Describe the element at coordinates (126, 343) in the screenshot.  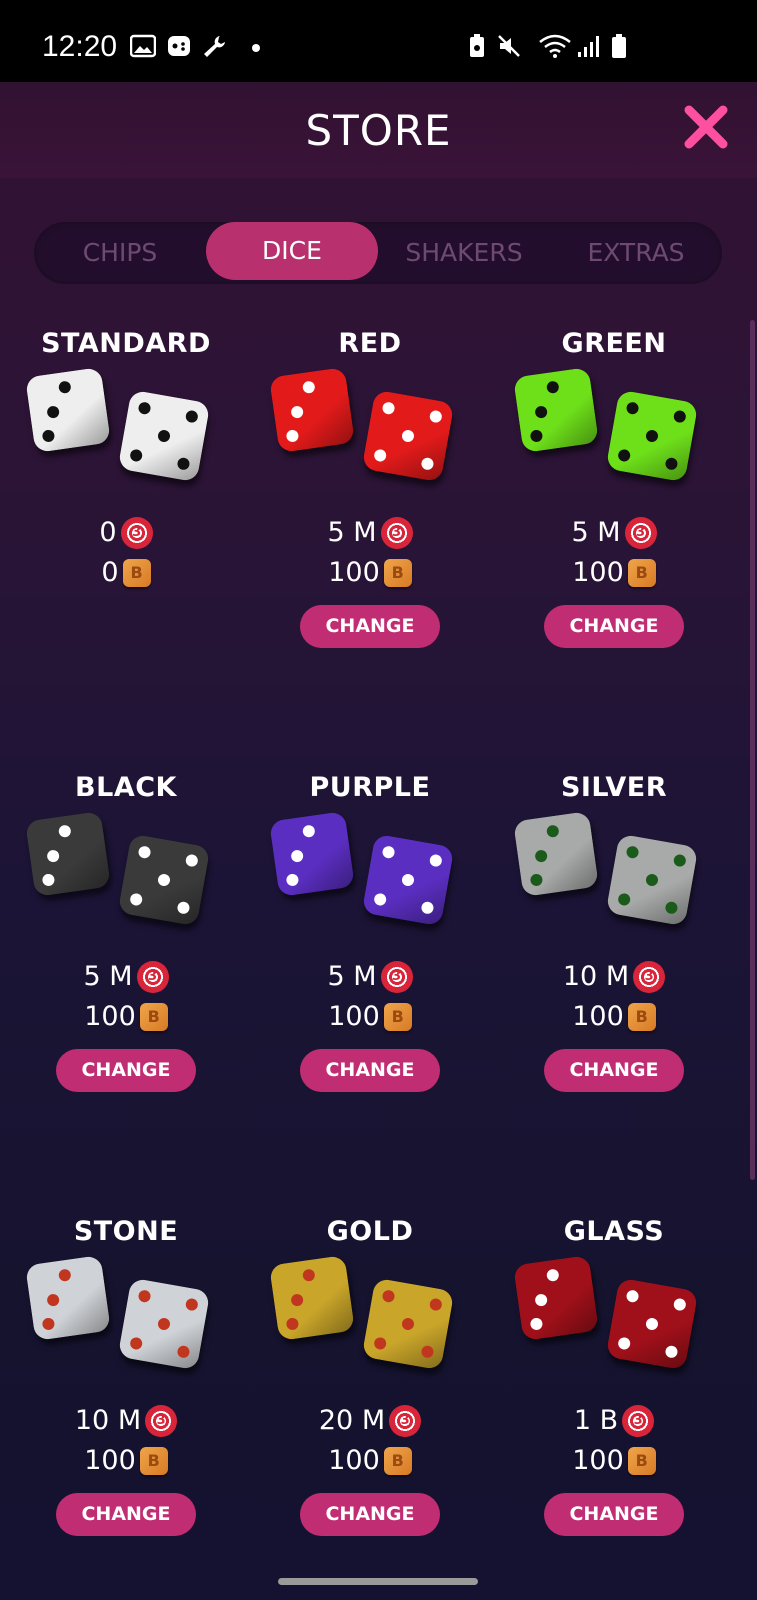
I see `dice-item-name: STANDARD` at that location.